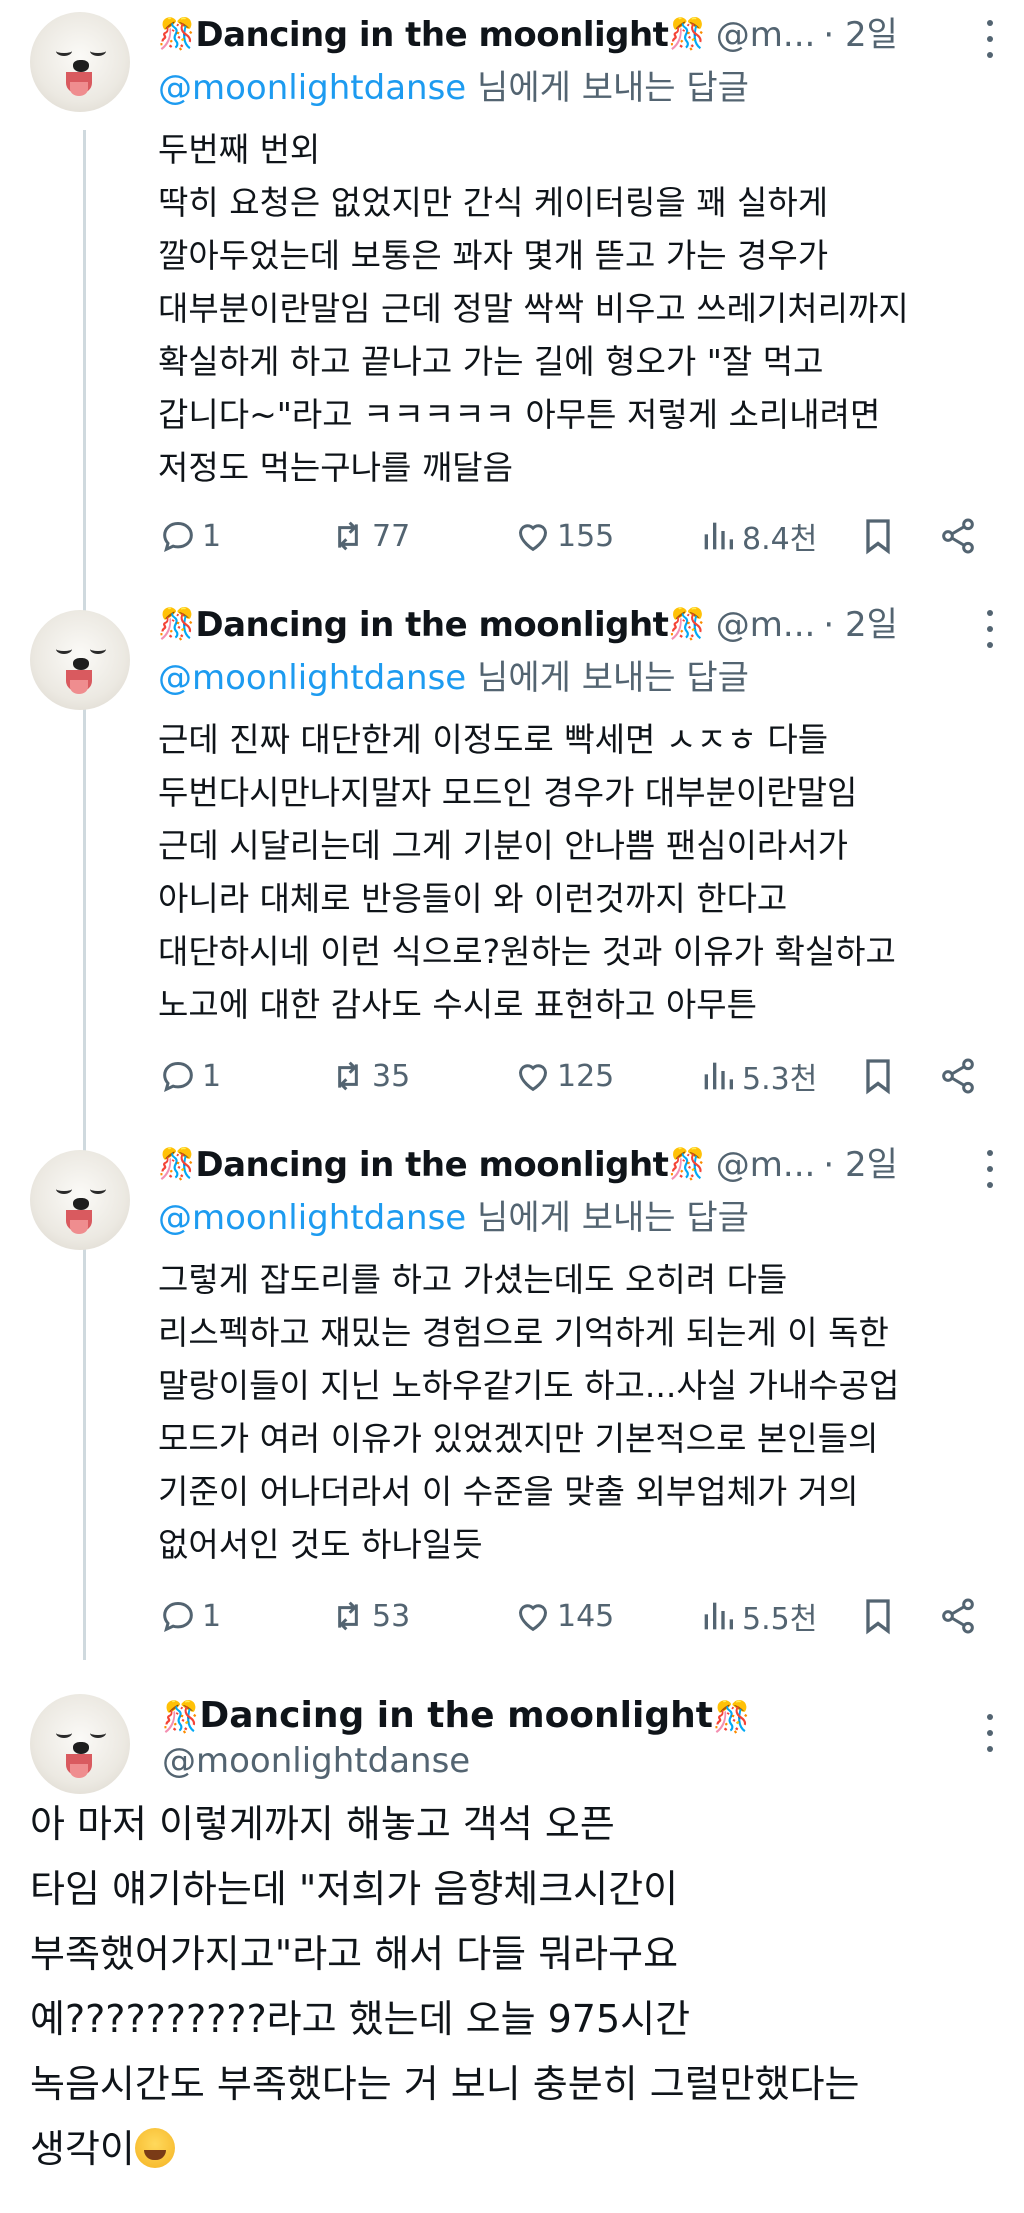  I want to click on view-count: 5.5천, so click(780, 1619).